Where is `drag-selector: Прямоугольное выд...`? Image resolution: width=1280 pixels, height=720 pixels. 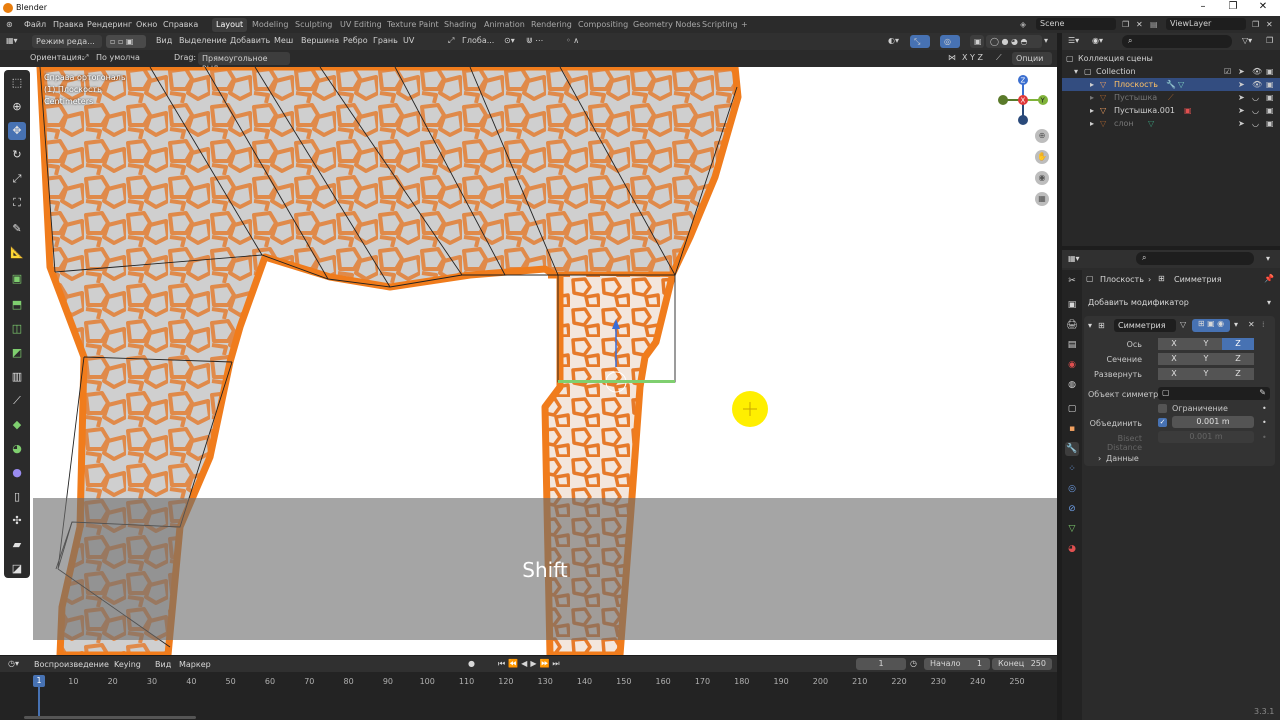
drag-selector: Прямоугольное выд... is located at coordinates (244, 62).